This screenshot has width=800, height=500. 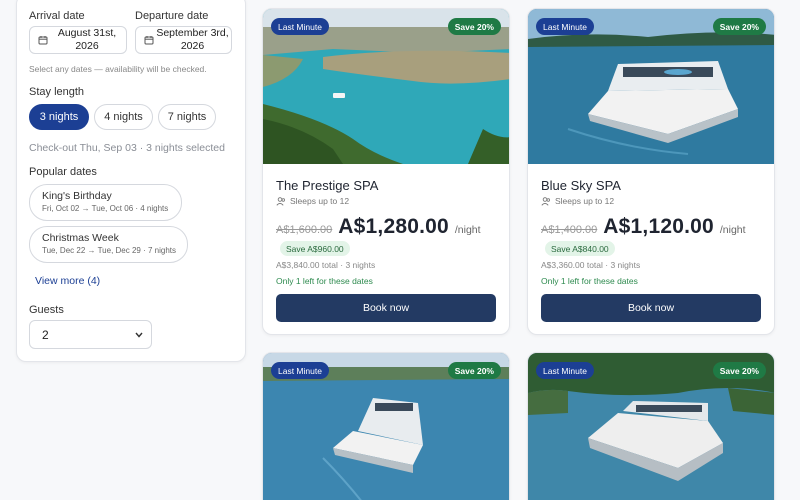 I want to click on popular-date-name: King's Birthday, so click(x=77, y=196).